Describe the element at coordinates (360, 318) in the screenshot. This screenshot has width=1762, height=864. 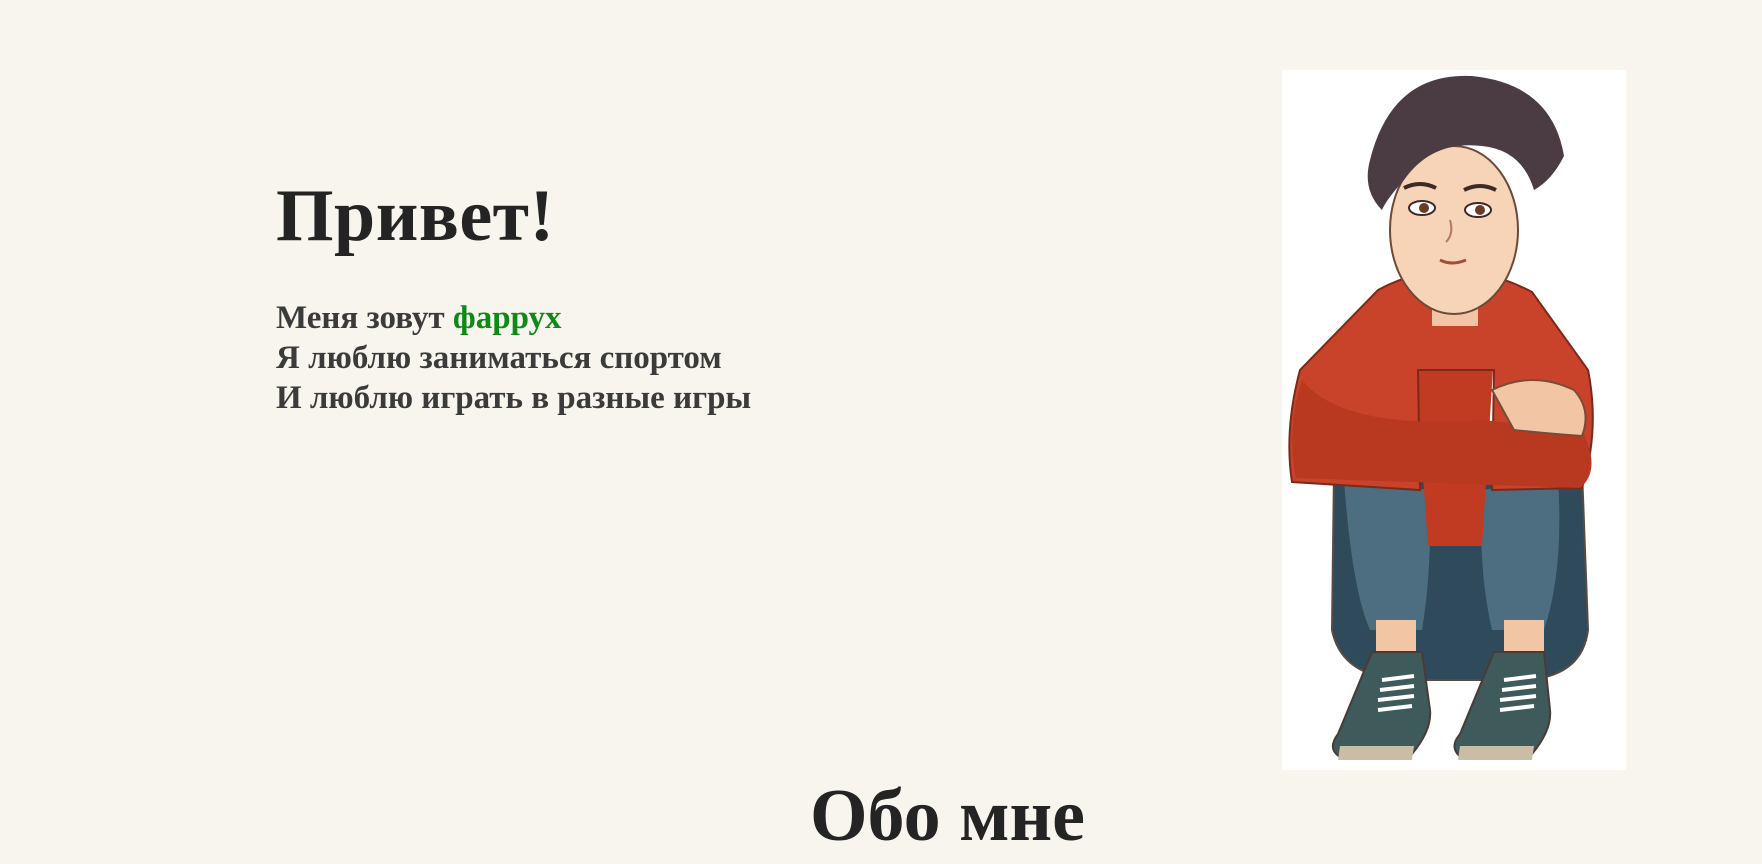
I see `name-prefix: Меня зовут` at that location.